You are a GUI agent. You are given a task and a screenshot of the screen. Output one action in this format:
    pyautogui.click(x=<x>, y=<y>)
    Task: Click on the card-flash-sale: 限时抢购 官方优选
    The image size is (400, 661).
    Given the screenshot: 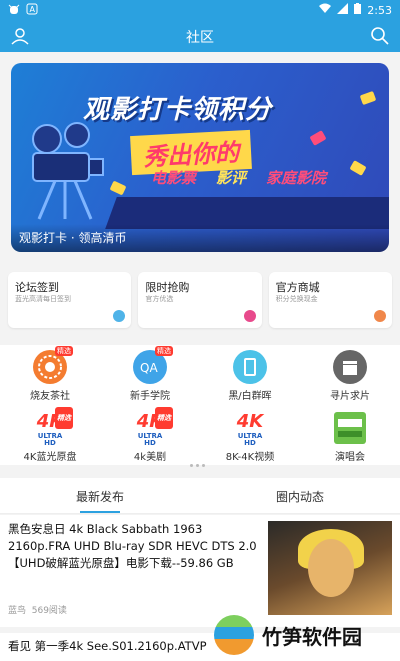 What is the action you would take?
    pyautogui.click(x=200, y=300)
    